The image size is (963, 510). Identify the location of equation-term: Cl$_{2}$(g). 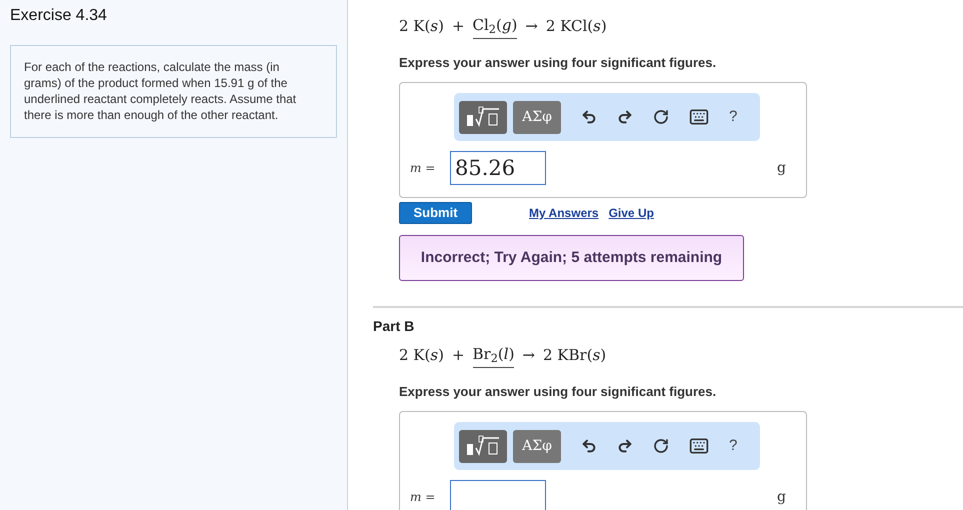
(495, 26).